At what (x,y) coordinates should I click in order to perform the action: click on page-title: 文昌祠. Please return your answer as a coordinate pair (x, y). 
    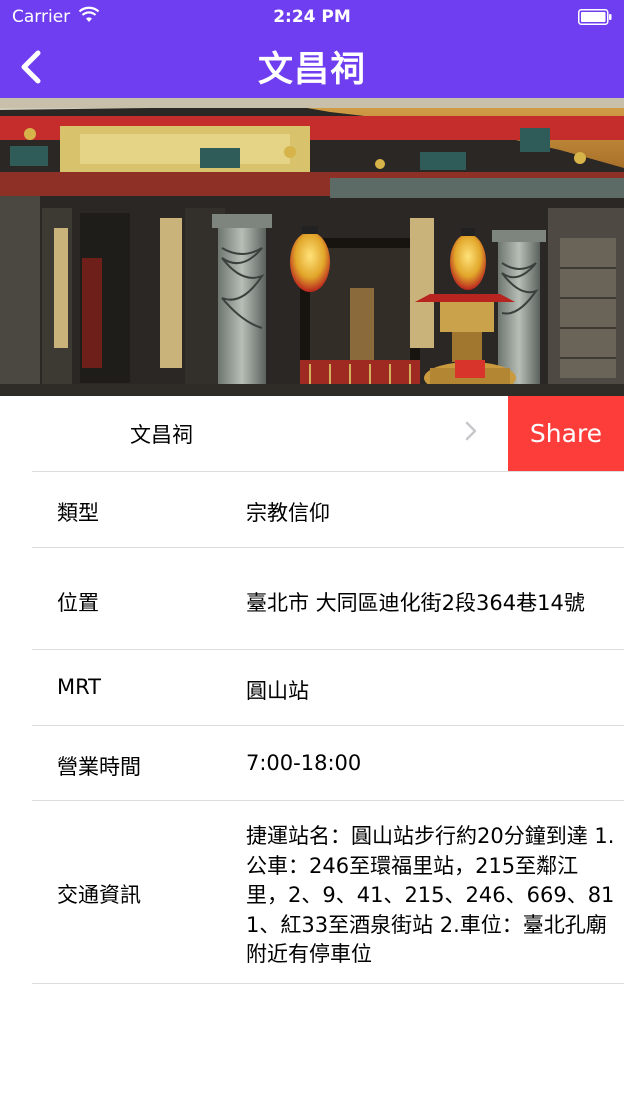
    Looking at the image, I should click on (311, 70).